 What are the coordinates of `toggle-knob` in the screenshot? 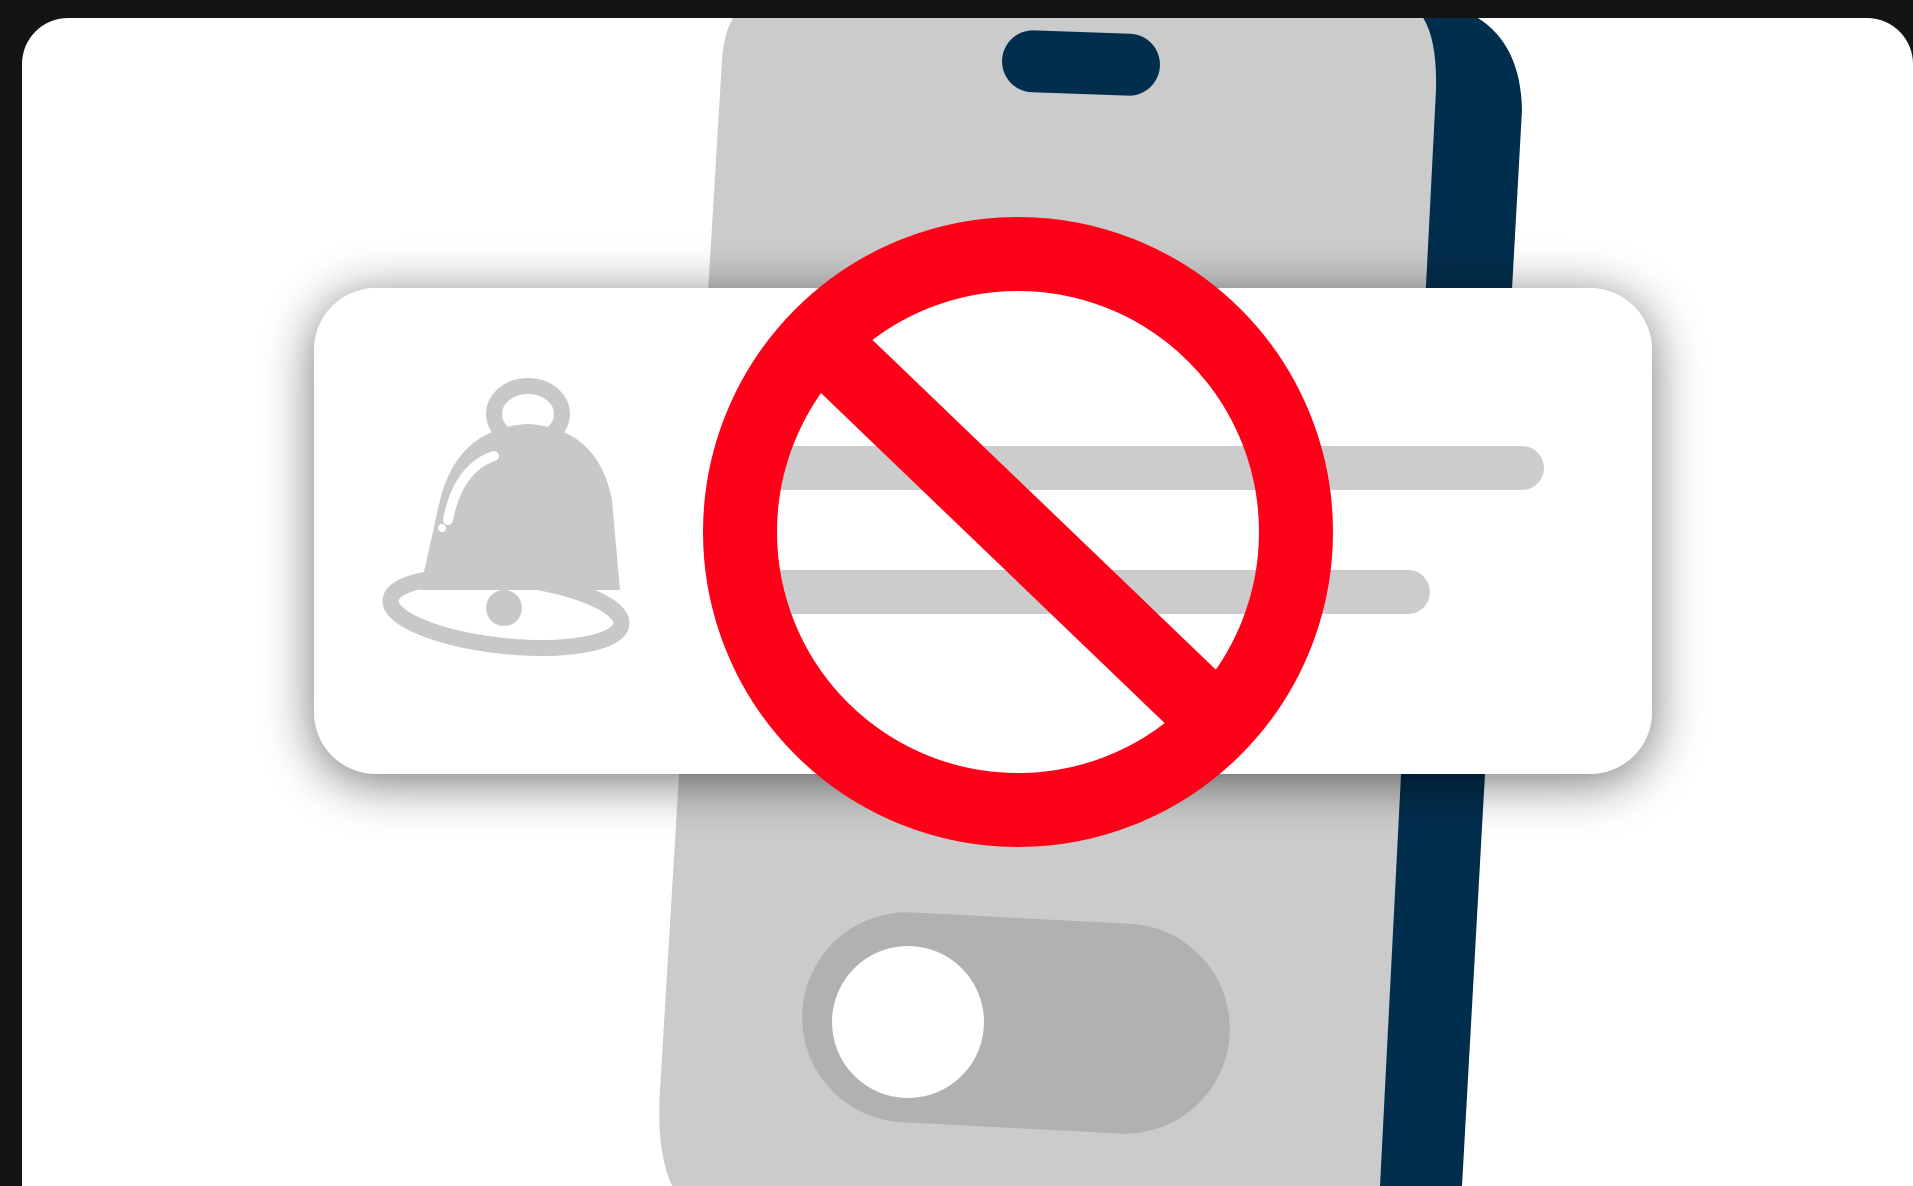 It's located at (908, 1022).